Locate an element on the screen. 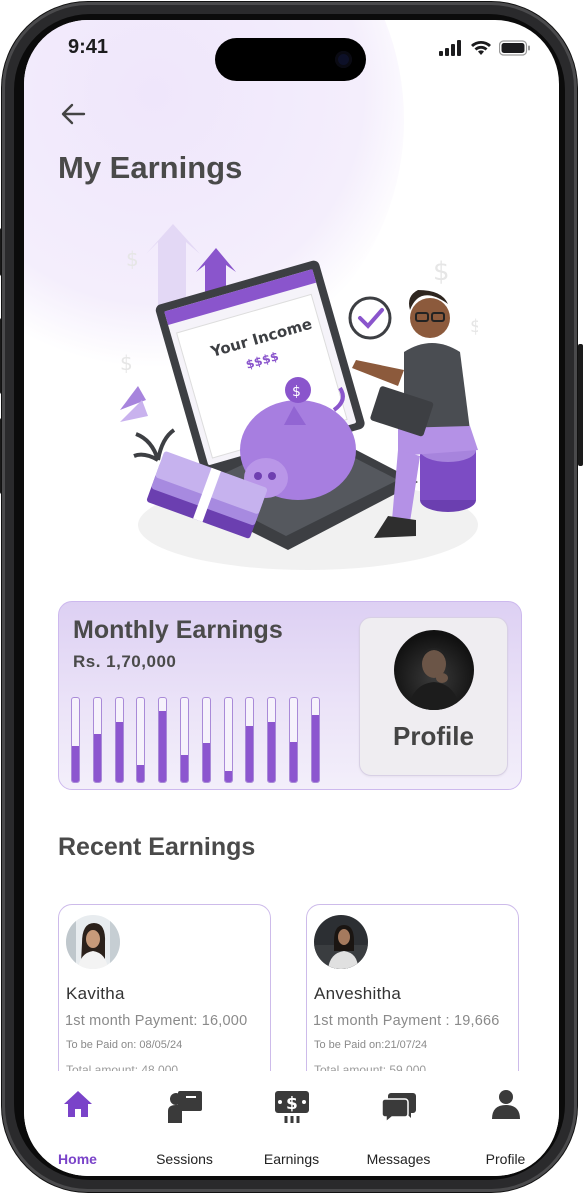 The image size is (583, 1196). home-icon is located at coordinates (77, 1104).